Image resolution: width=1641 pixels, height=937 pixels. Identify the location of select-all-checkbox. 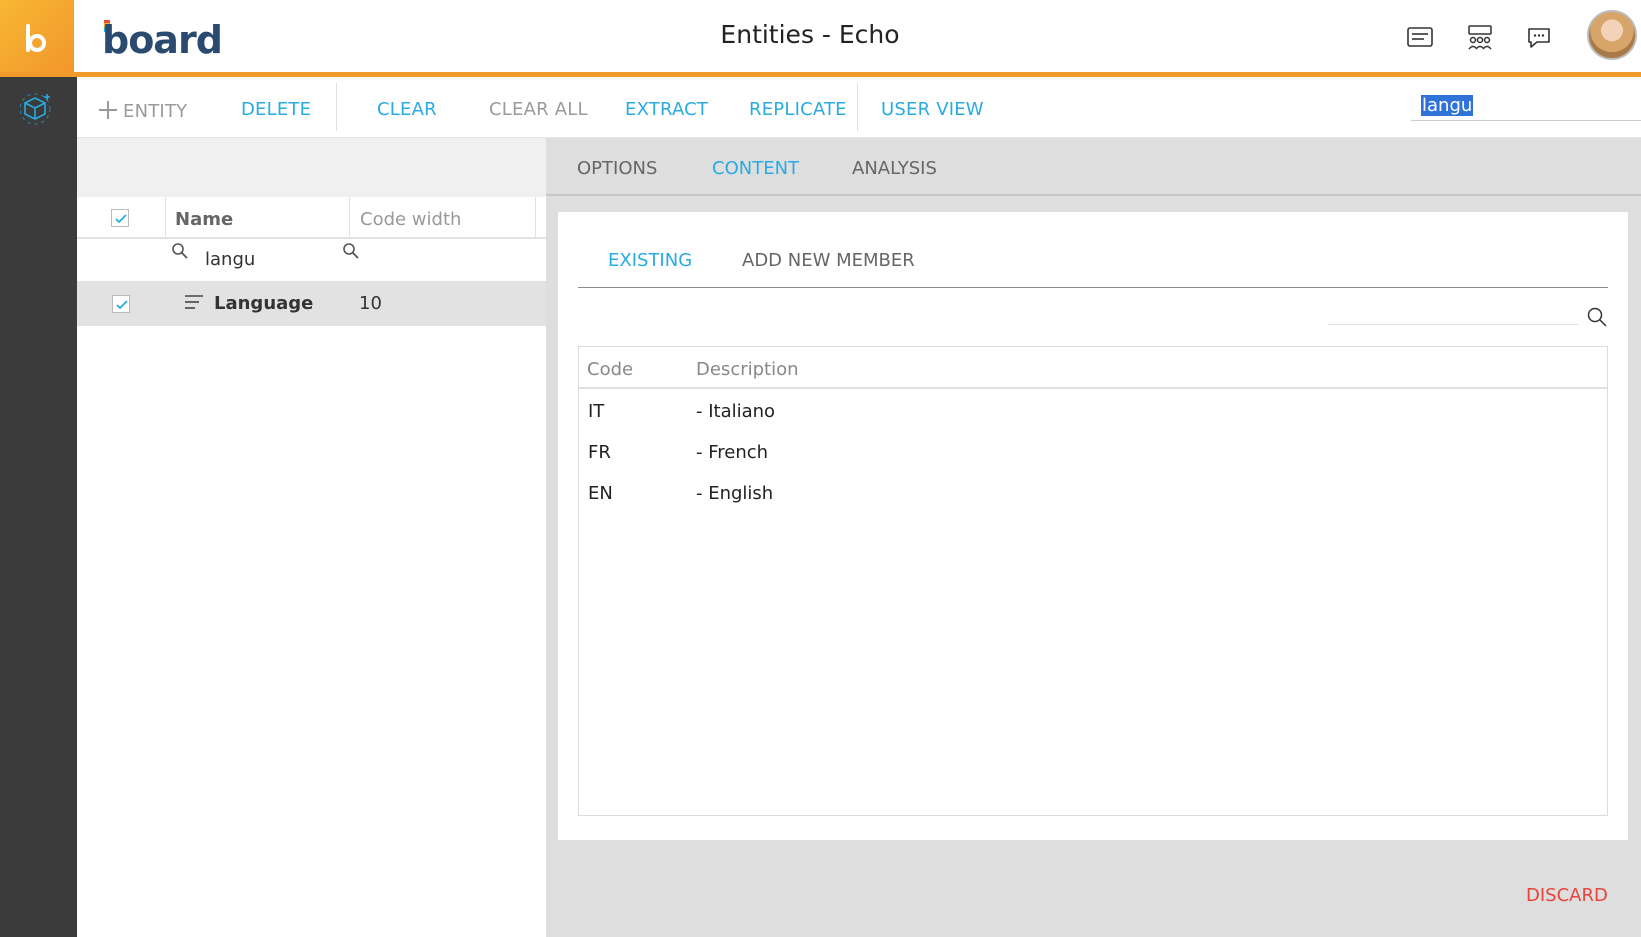
(120, 218).